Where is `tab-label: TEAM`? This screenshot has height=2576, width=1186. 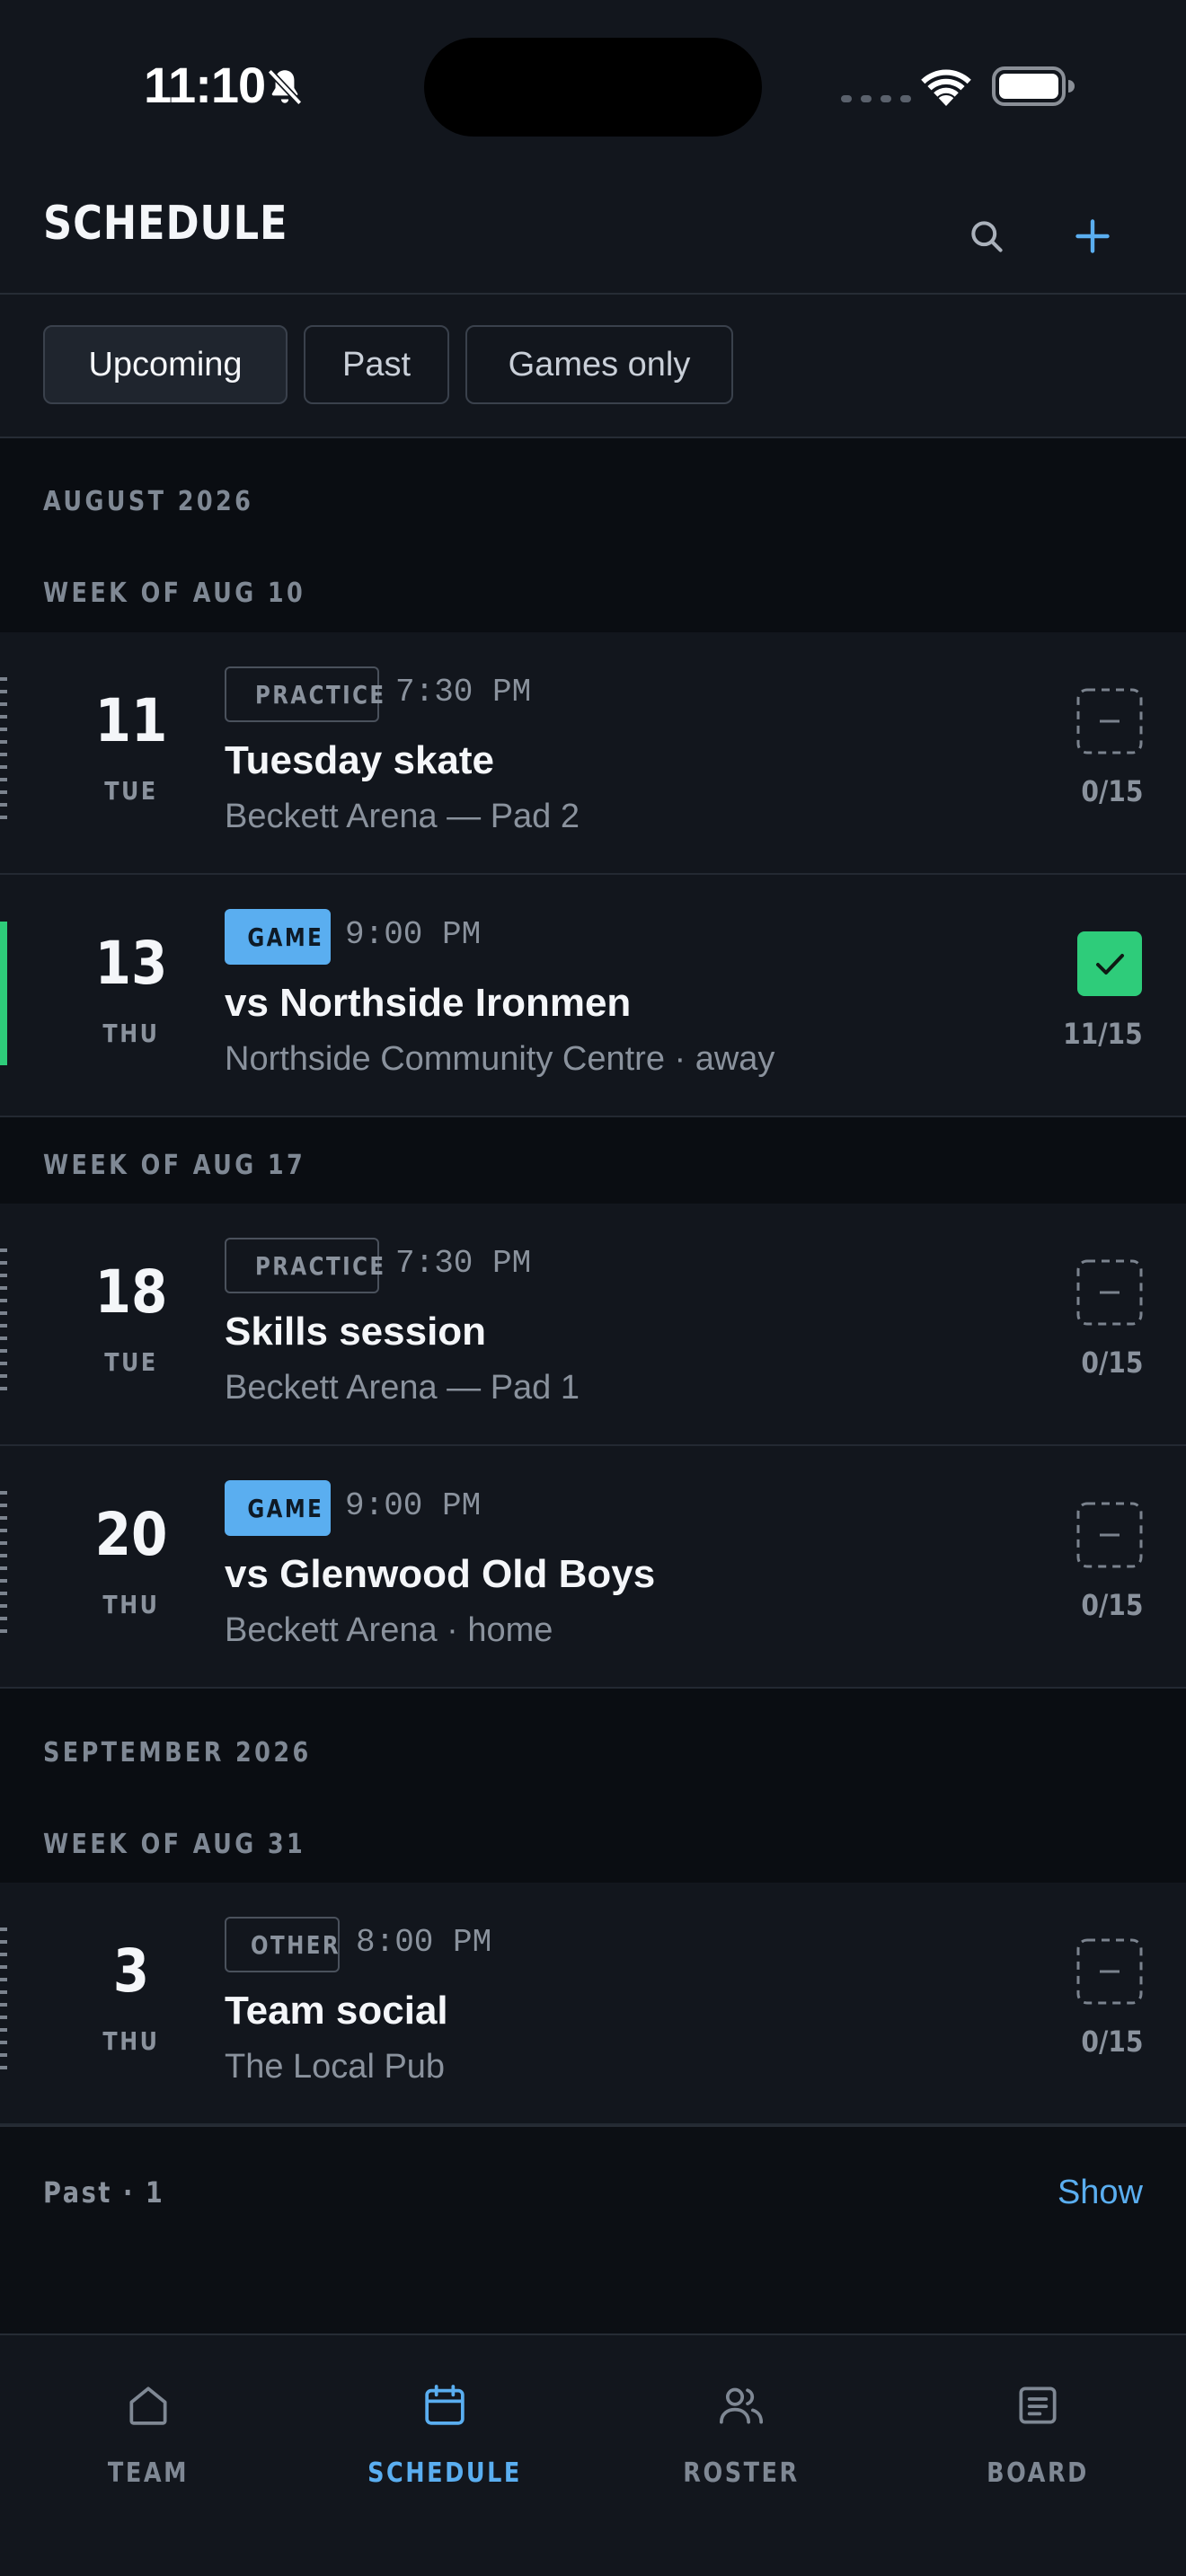 tab-label: TEAM is located at coordinates (148, 2473).